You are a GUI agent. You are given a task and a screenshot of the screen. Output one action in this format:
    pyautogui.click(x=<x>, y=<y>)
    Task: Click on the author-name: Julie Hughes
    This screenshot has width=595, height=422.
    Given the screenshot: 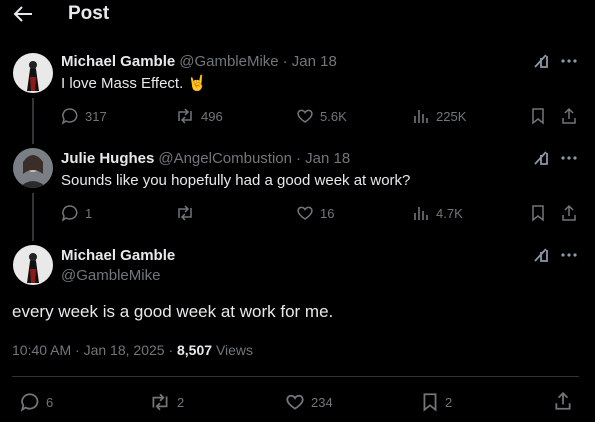 What is the action you would take?
    pyautogui.click(x=107, y=158)
    